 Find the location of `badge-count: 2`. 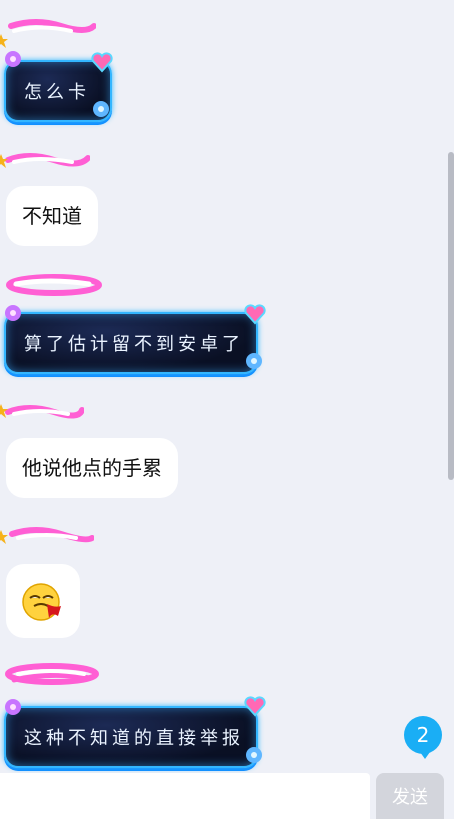

badge-count: 2 is located at coordinates (423, 735).